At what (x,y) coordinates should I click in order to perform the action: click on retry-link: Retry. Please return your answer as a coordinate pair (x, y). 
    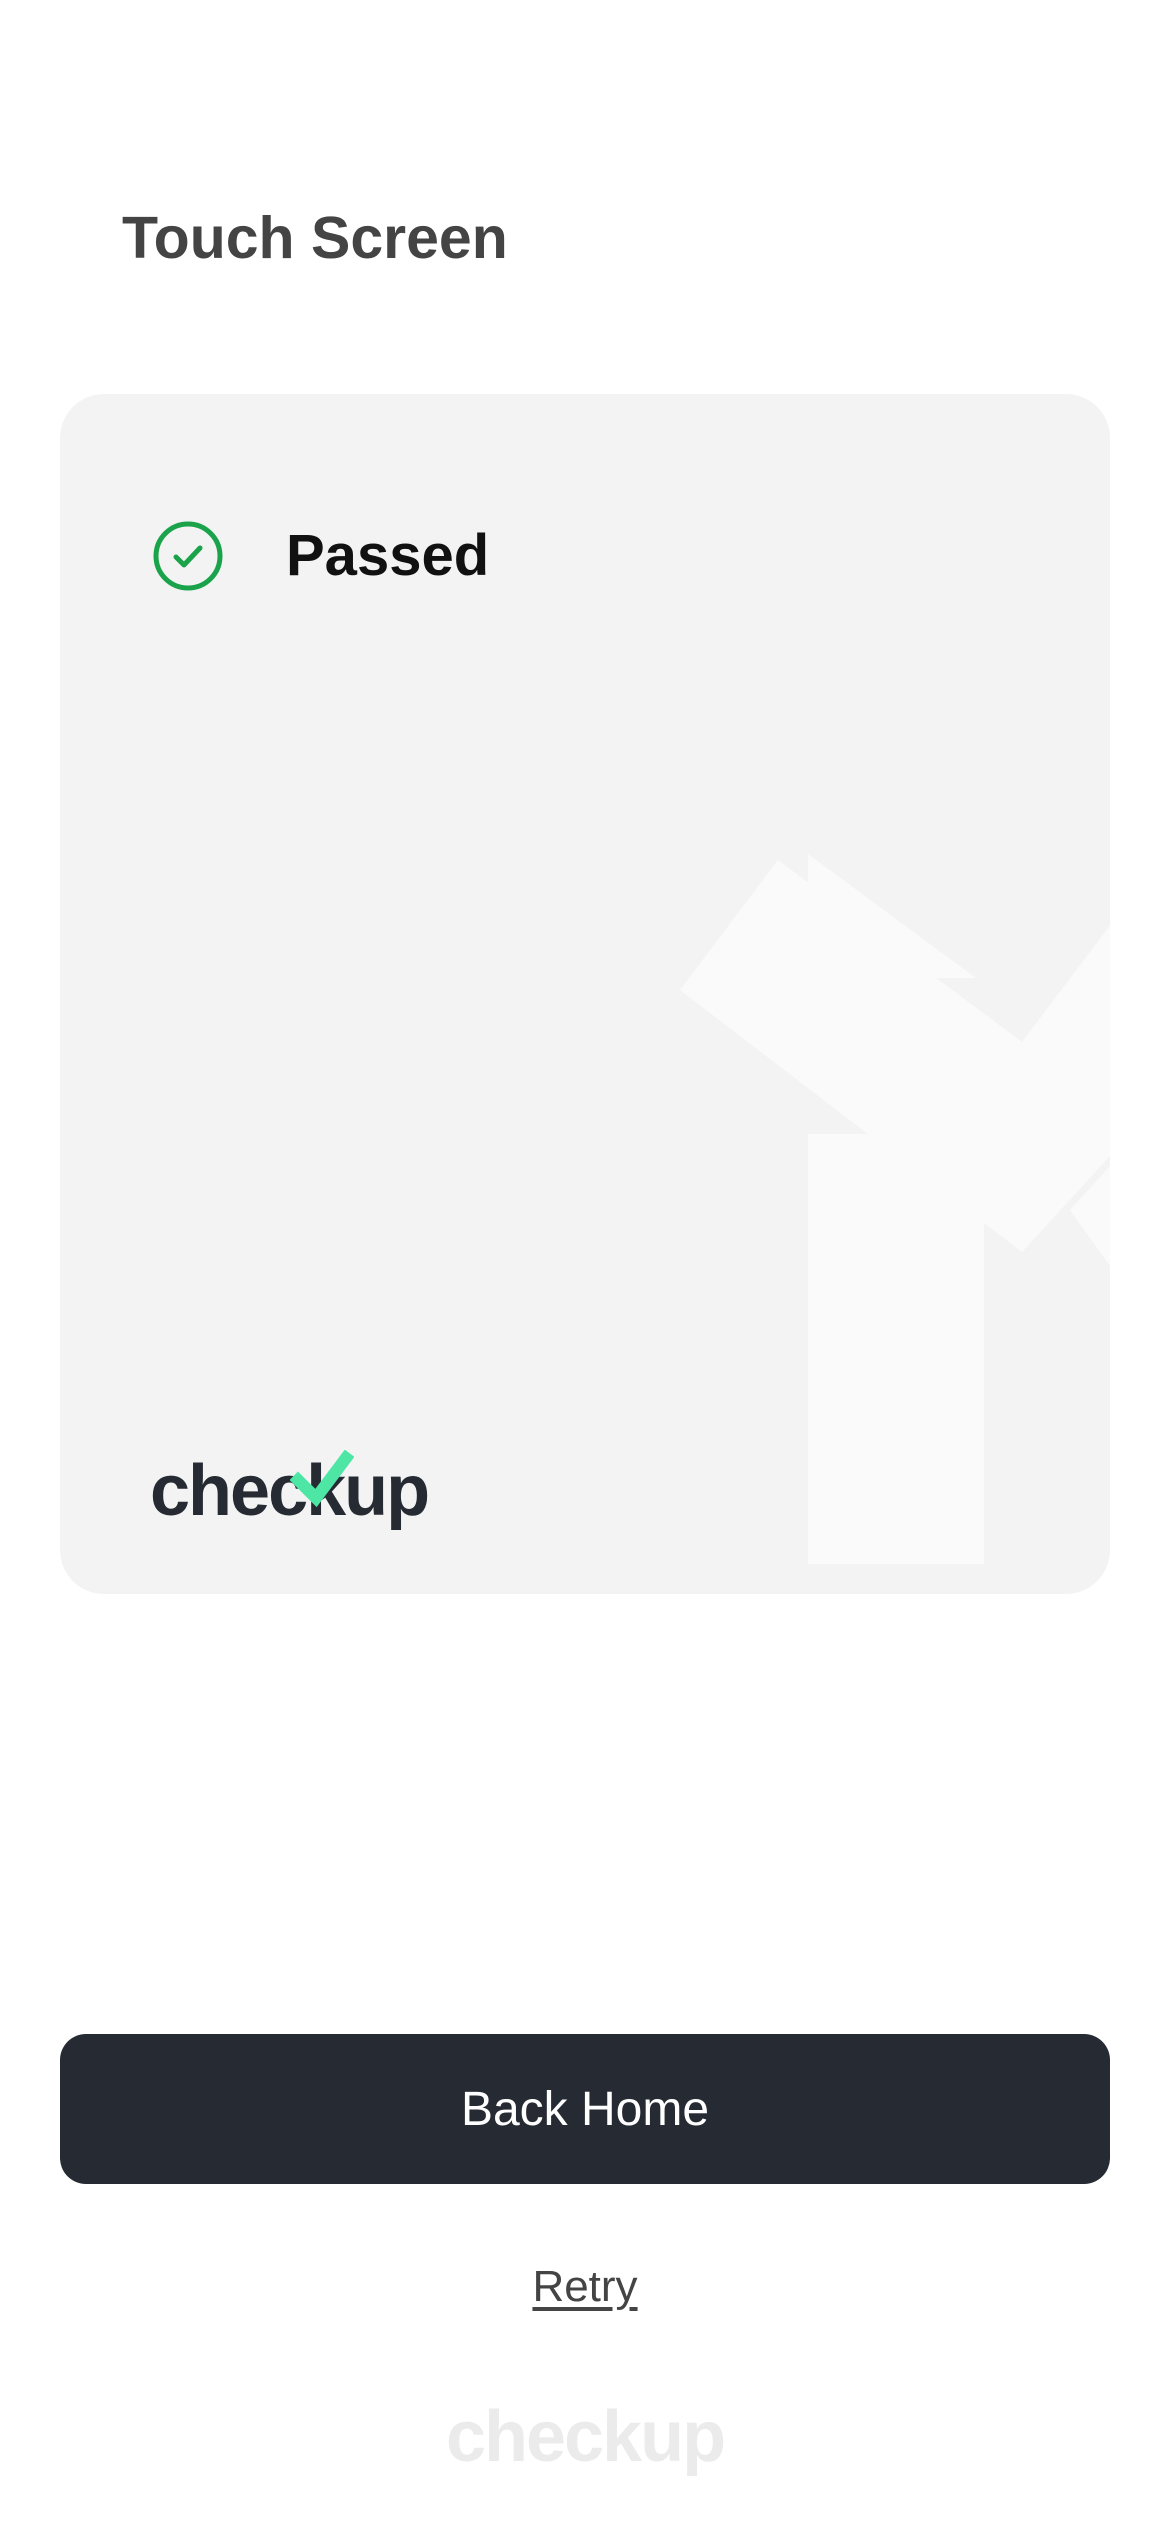
    Looking at the image, I should click on (584, 2286).